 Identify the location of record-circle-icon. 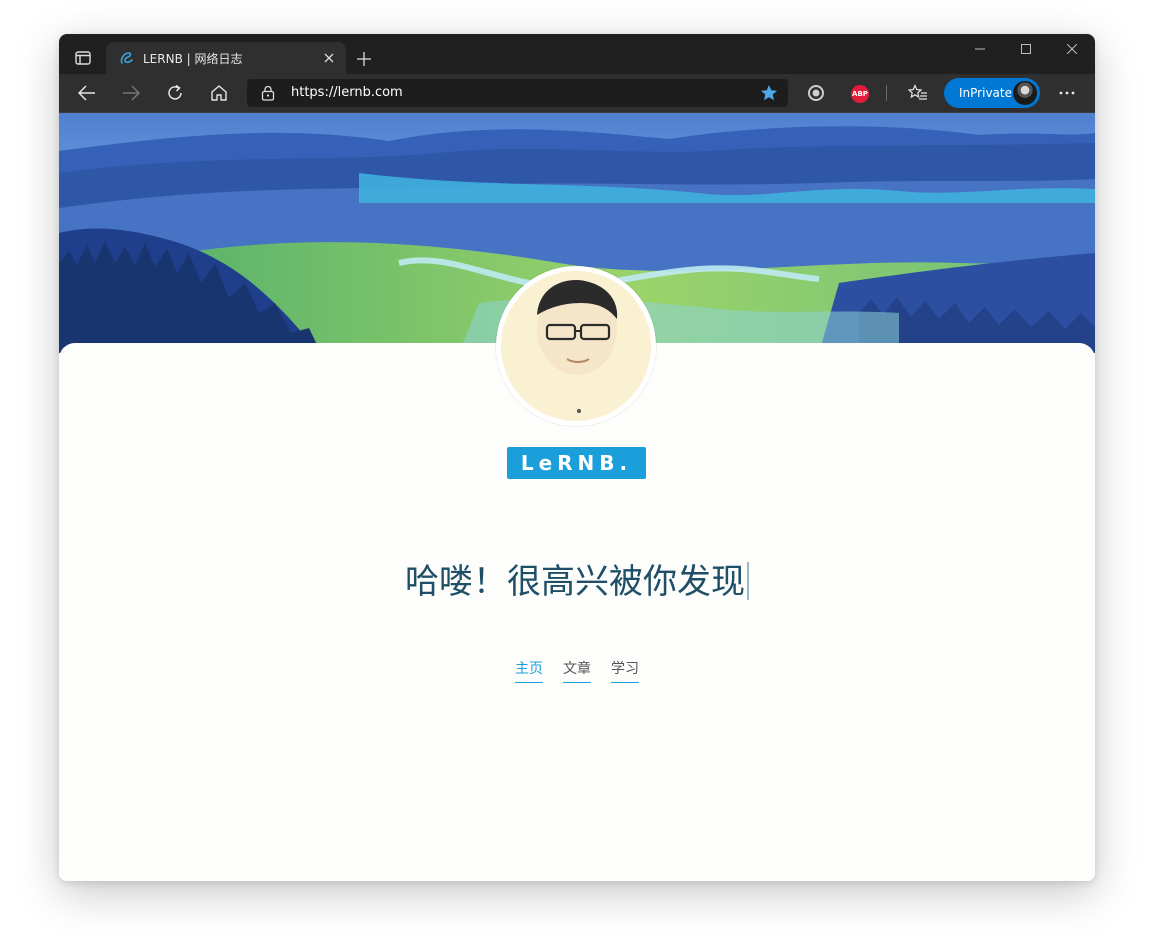
(816, 93).